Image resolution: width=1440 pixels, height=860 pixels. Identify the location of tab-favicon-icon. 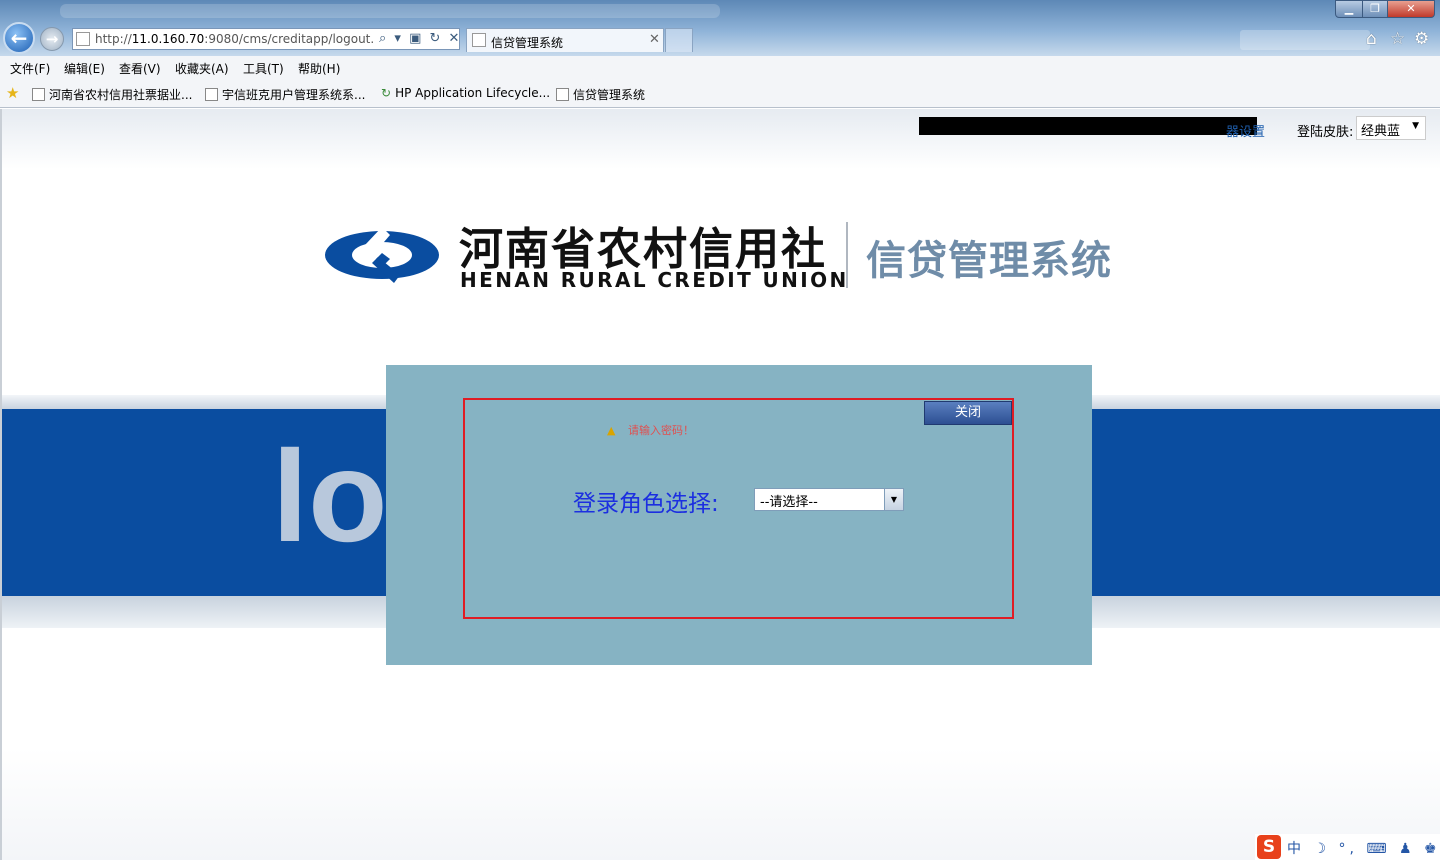
(479, 40).